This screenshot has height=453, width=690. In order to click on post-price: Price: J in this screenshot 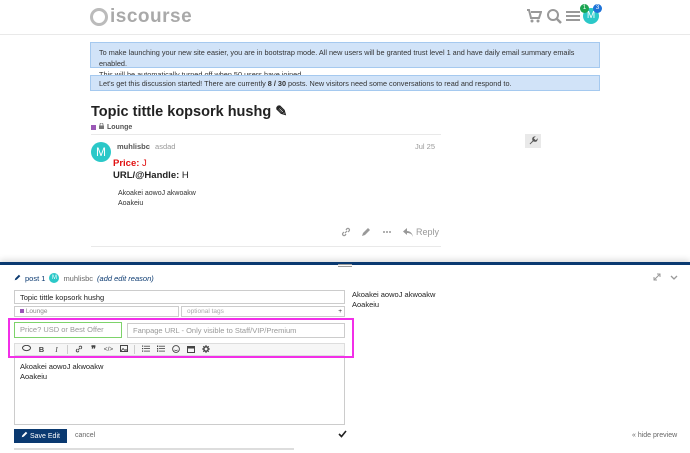, I will do `click(130, 163)`.